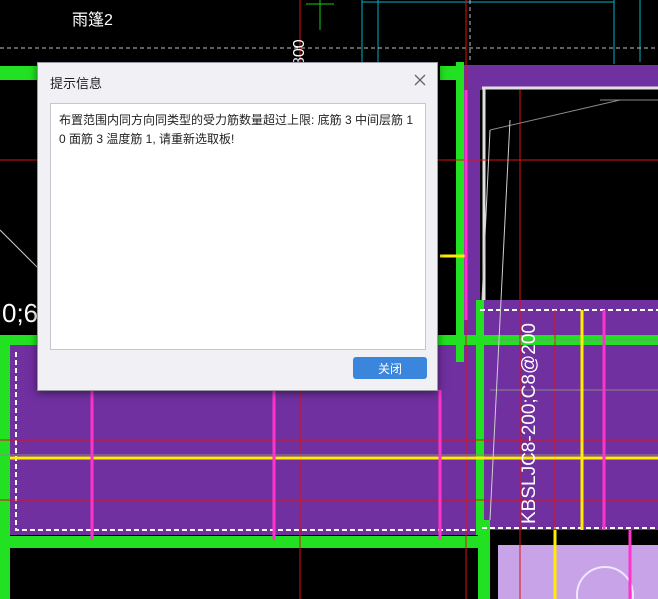 This screenshot has width=658, height=599. I want to click on cad-top-label: 雨篷2, so click(92, 19).